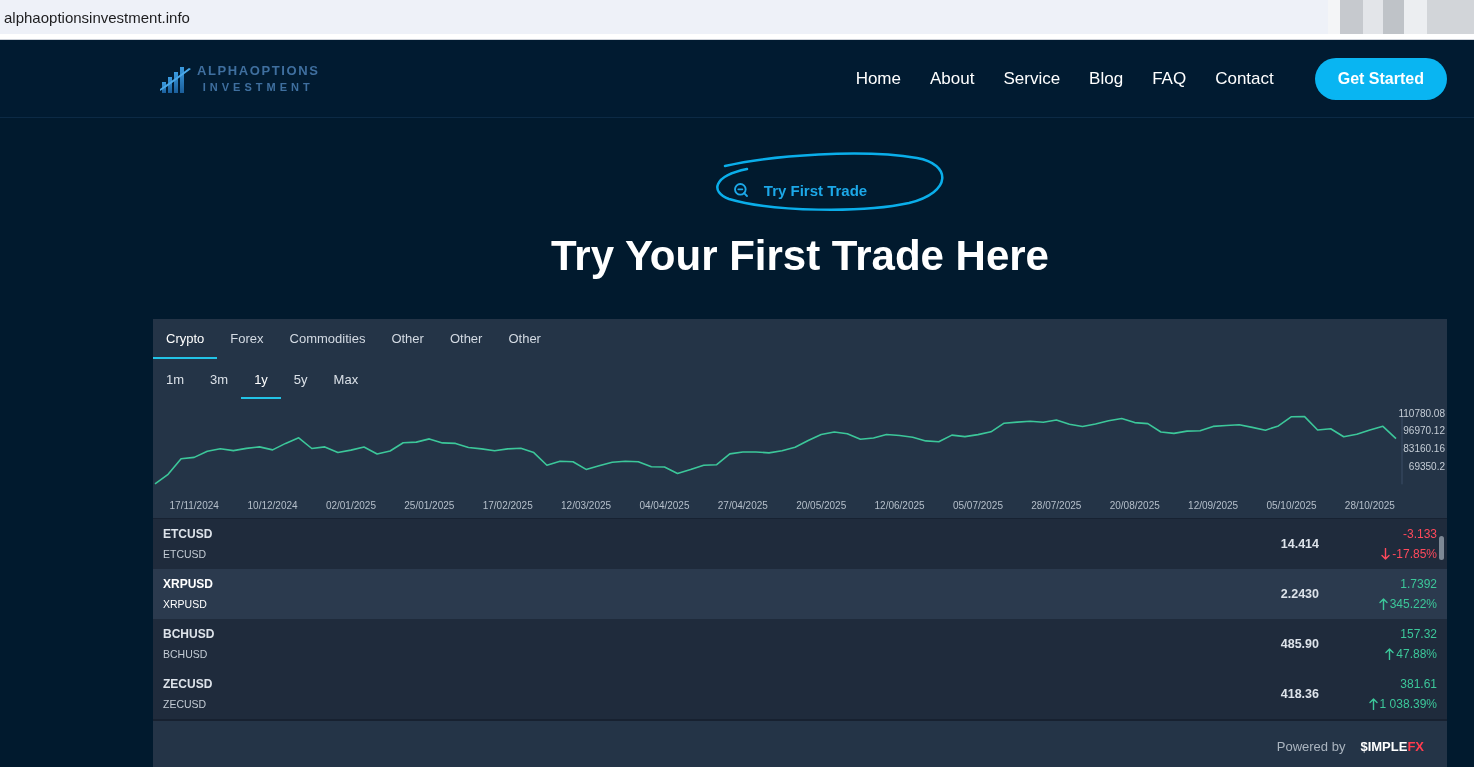 The image size is (1474, 767). I want to click on change-percent: 345.22%, so click(1413, 604).